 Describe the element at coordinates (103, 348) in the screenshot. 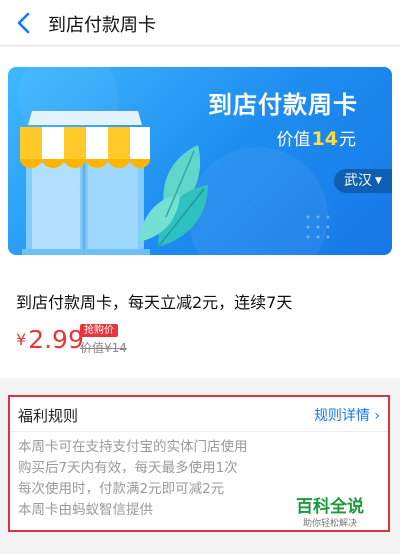

I see `original-price: 价值¥14` at that location.